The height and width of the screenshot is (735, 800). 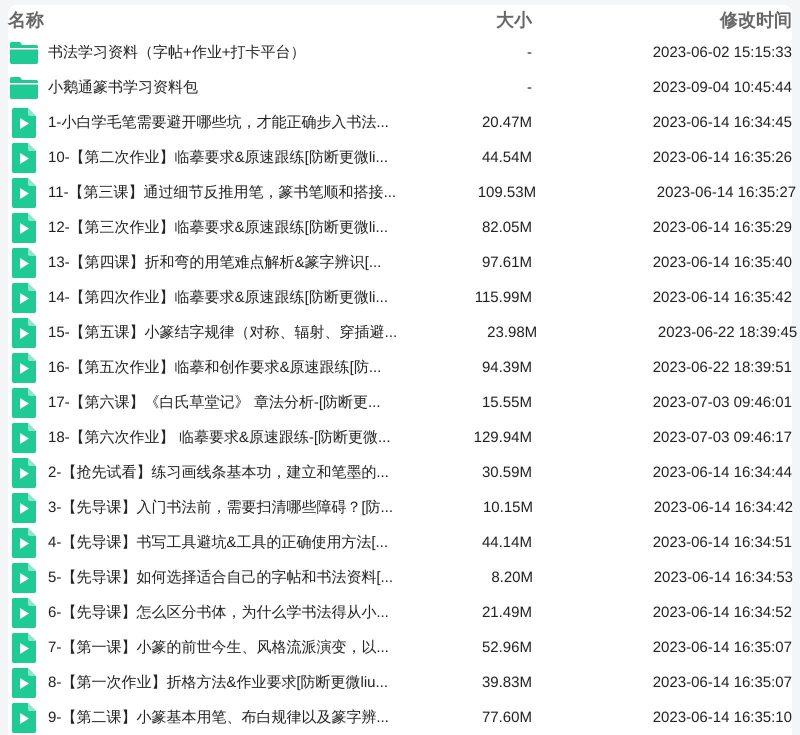 I want to click on file-size: 8.20M, so click(x=512, y=577).